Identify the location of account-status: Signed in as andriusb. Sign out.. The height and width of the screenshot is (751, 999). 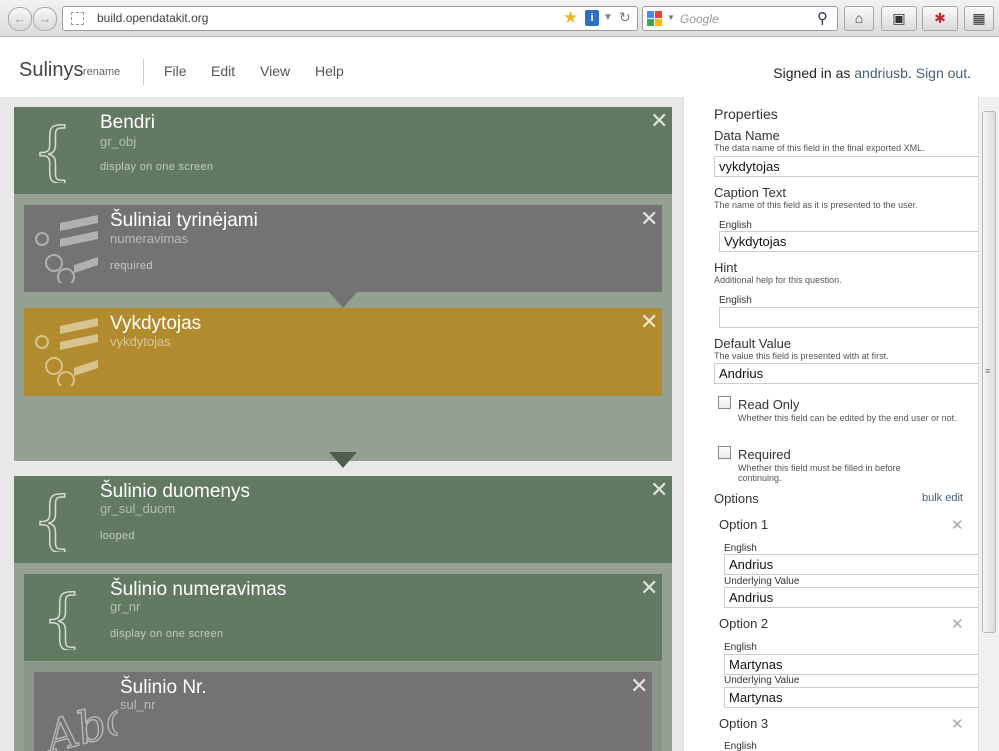
(872, 73).